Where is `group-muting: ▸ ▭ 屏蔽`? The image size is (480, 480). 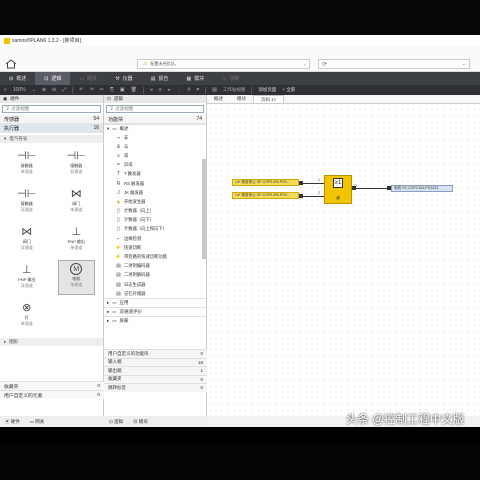 group-muting: ▸ ▭ 屏蔽 is located at coordinates (155, 320).